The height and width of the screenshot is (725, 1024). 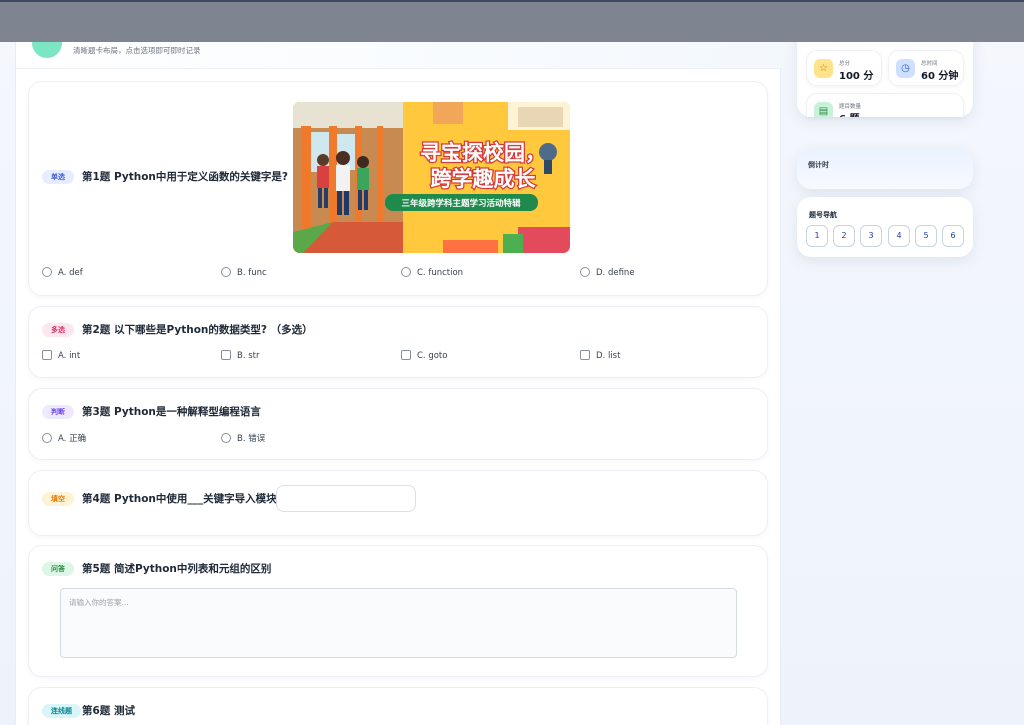 I want to click on question-title: 第3题 Python是一种解释型编程语言, so click(x=171, y=412).